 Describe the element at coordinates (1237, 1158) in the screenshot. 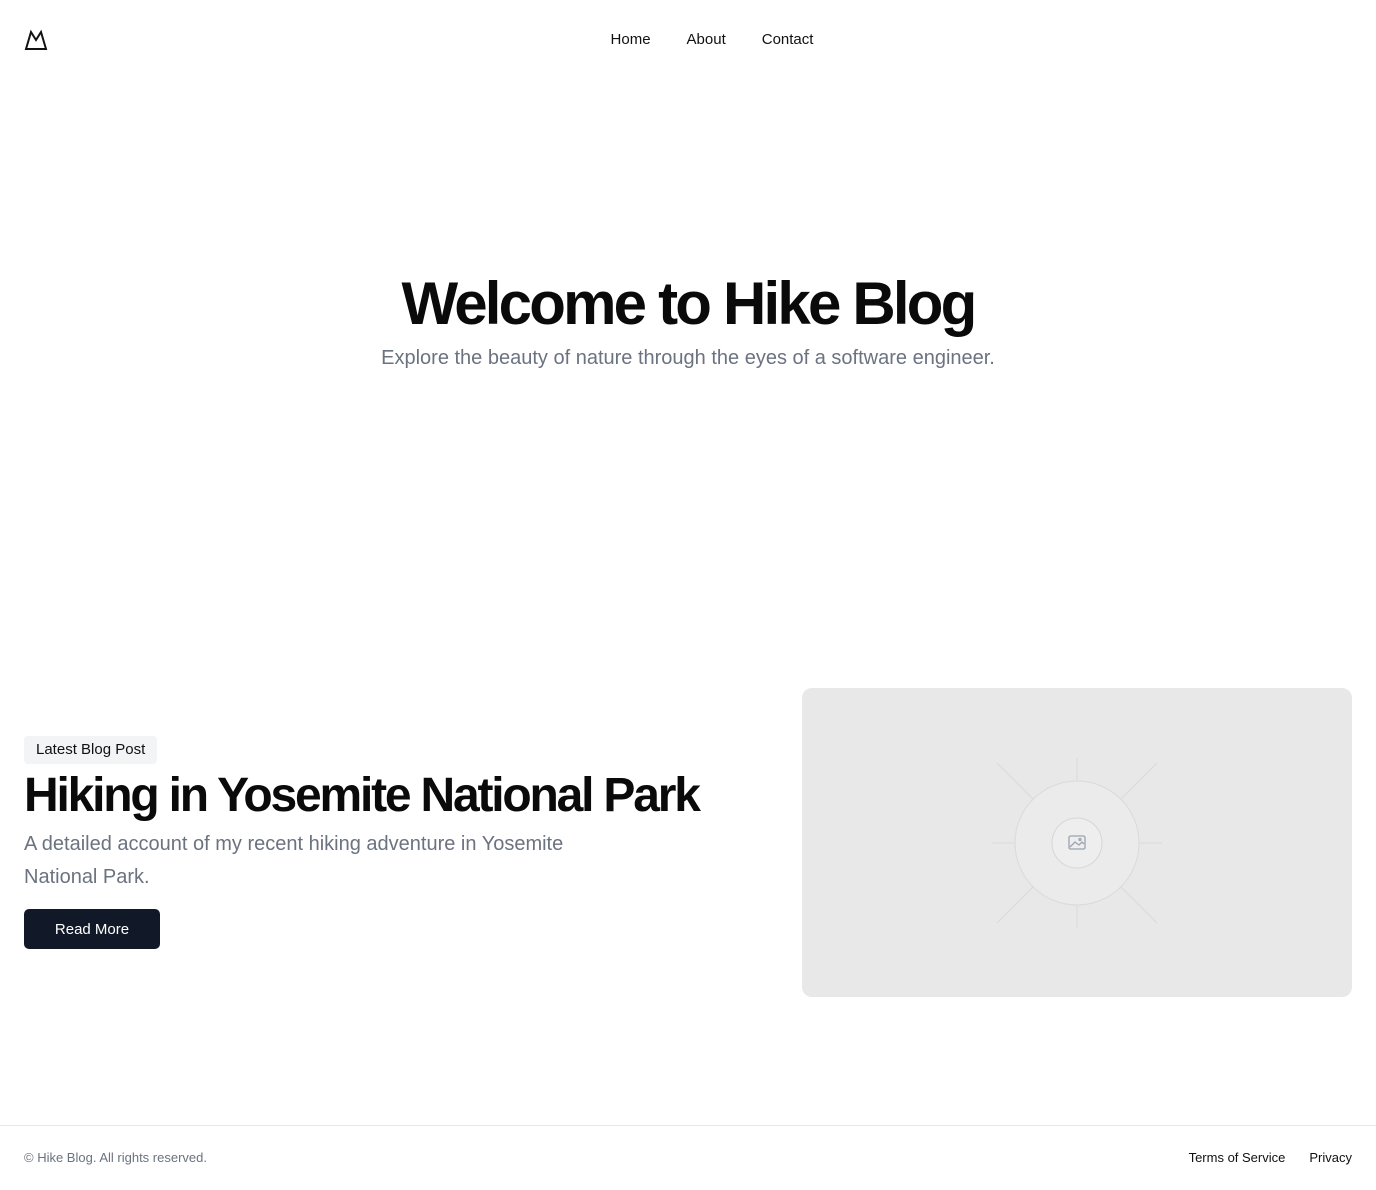

I see `terms-of-service-link: Terms of Service` at that location.